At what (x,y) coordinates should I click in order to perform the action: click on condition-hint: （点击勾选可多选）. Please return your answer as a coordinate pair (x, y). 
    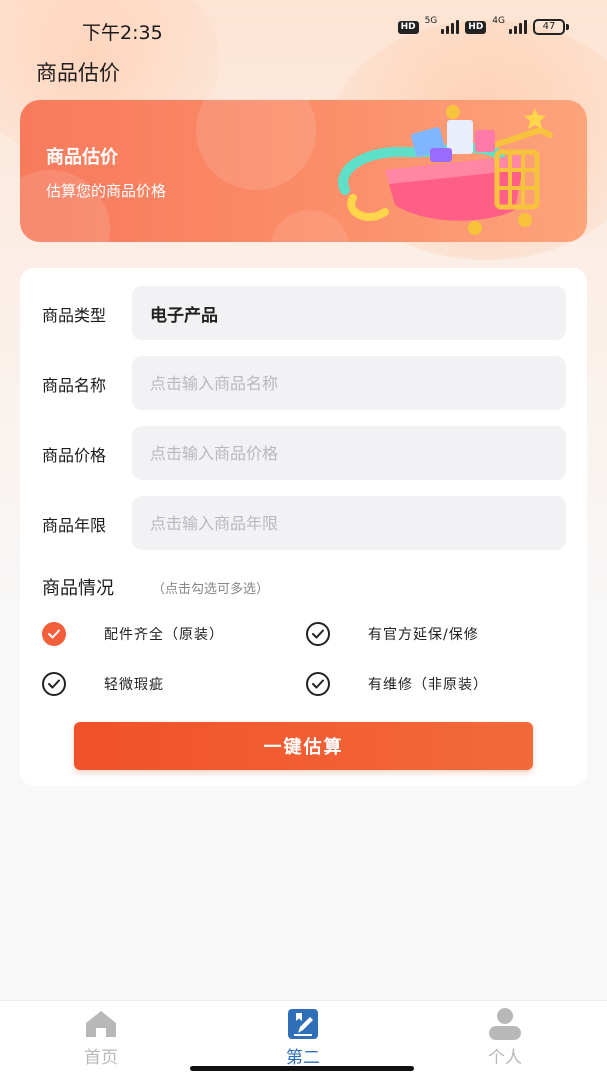
    Looking at the image, I should click on (211, 589).